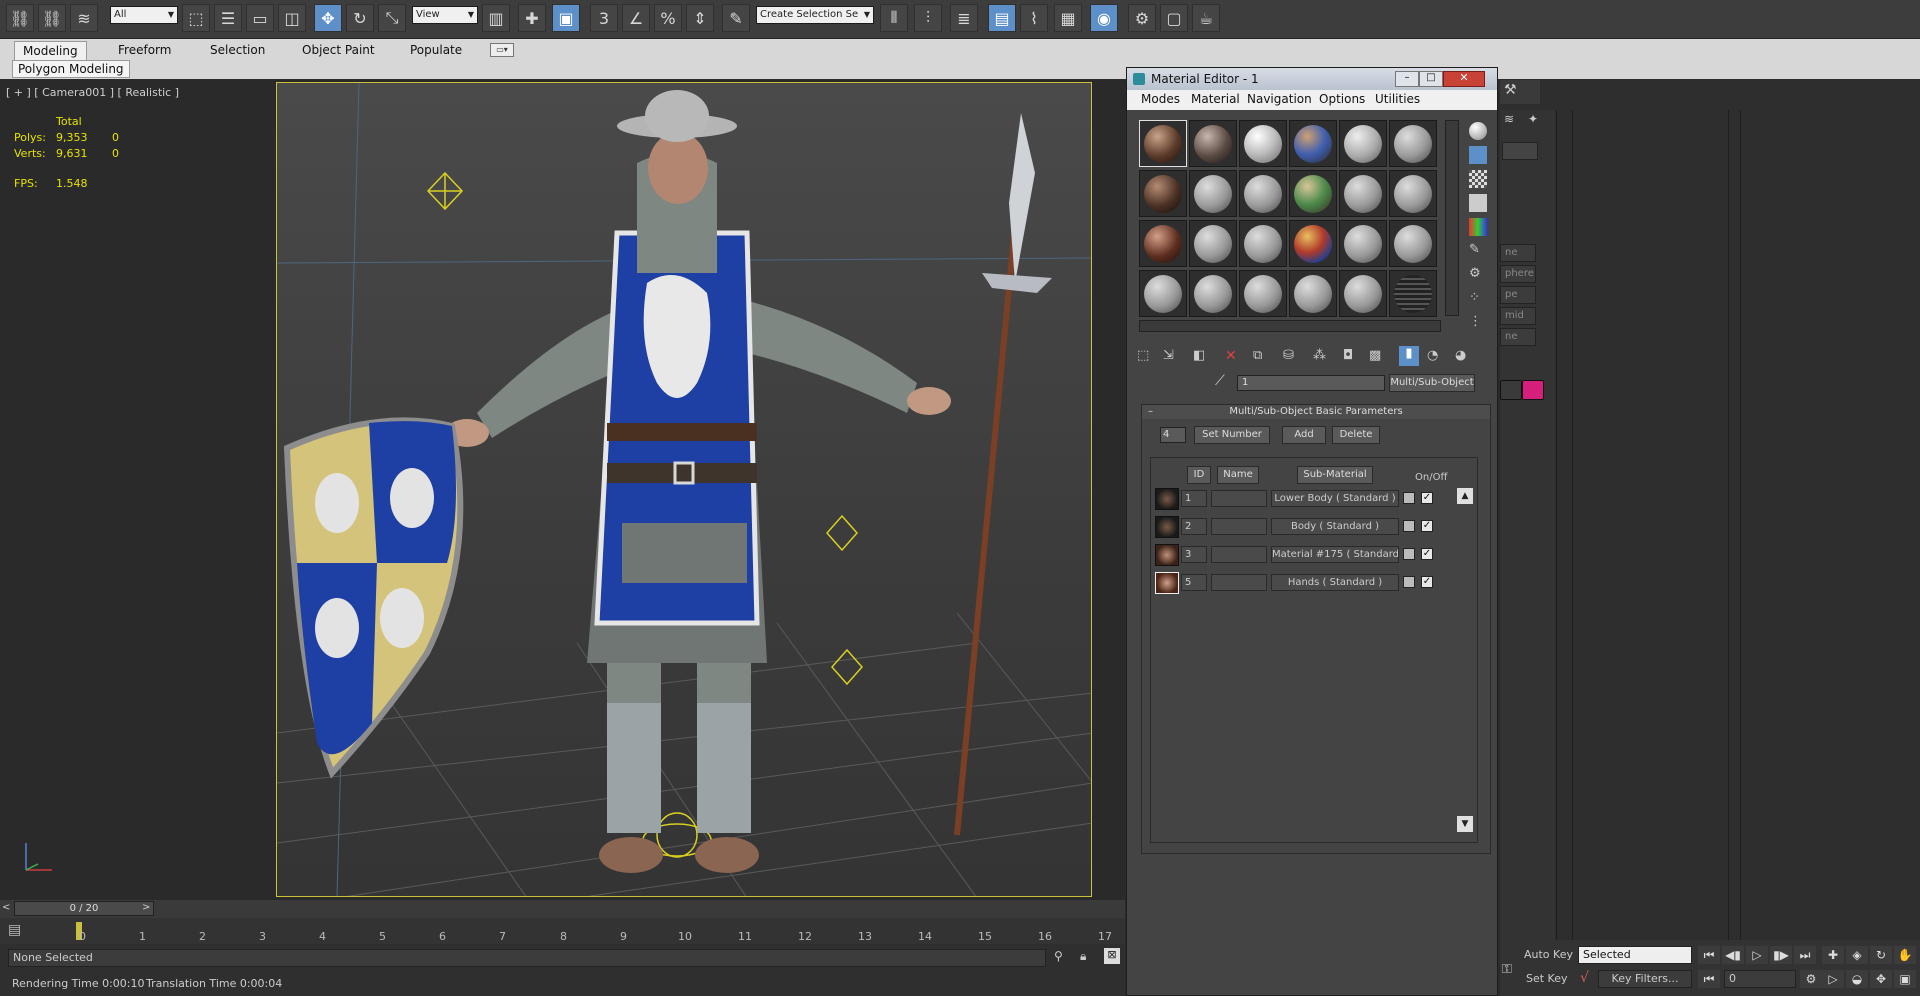  What do you see at coordinates (1465, 496) in the screenshot?
I see `list-scroll-up-button: ▲` at bounding box center [1465, 496].